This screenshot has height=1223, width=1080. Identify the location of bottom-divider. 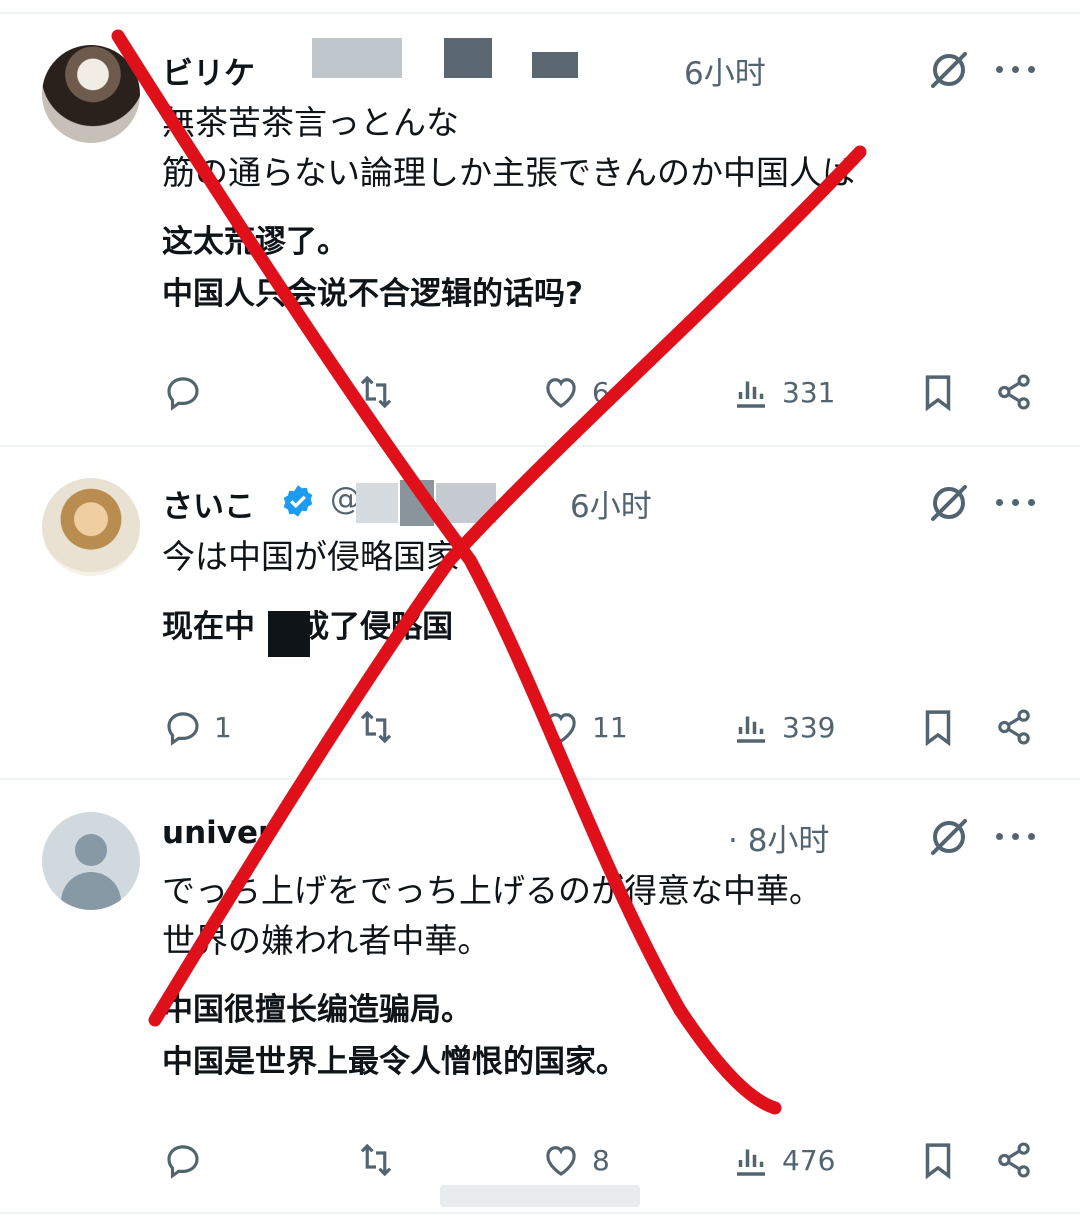
(540, 1213).